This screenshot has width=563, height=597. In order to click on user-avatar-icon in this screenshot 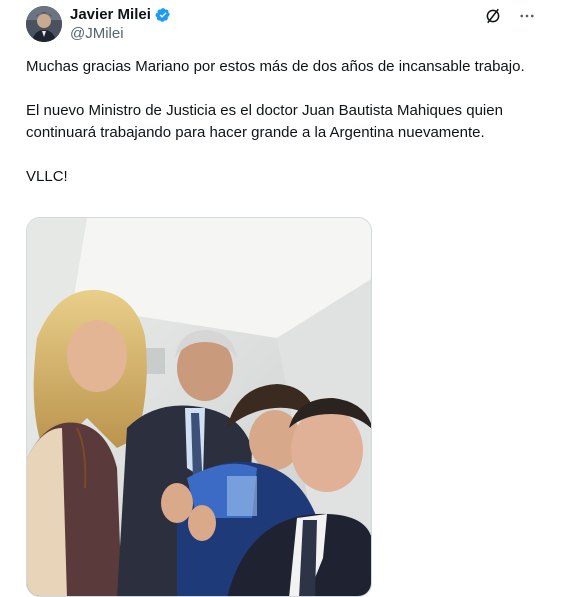, I will do `click(44, 24)`.